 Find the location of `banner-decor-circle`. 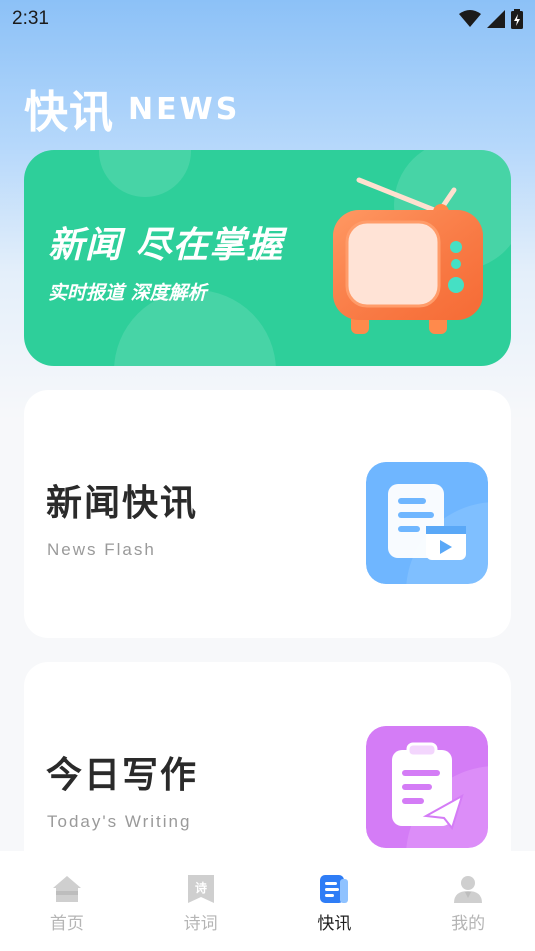

banner-decor-circle is located at coordinates (145, 173).